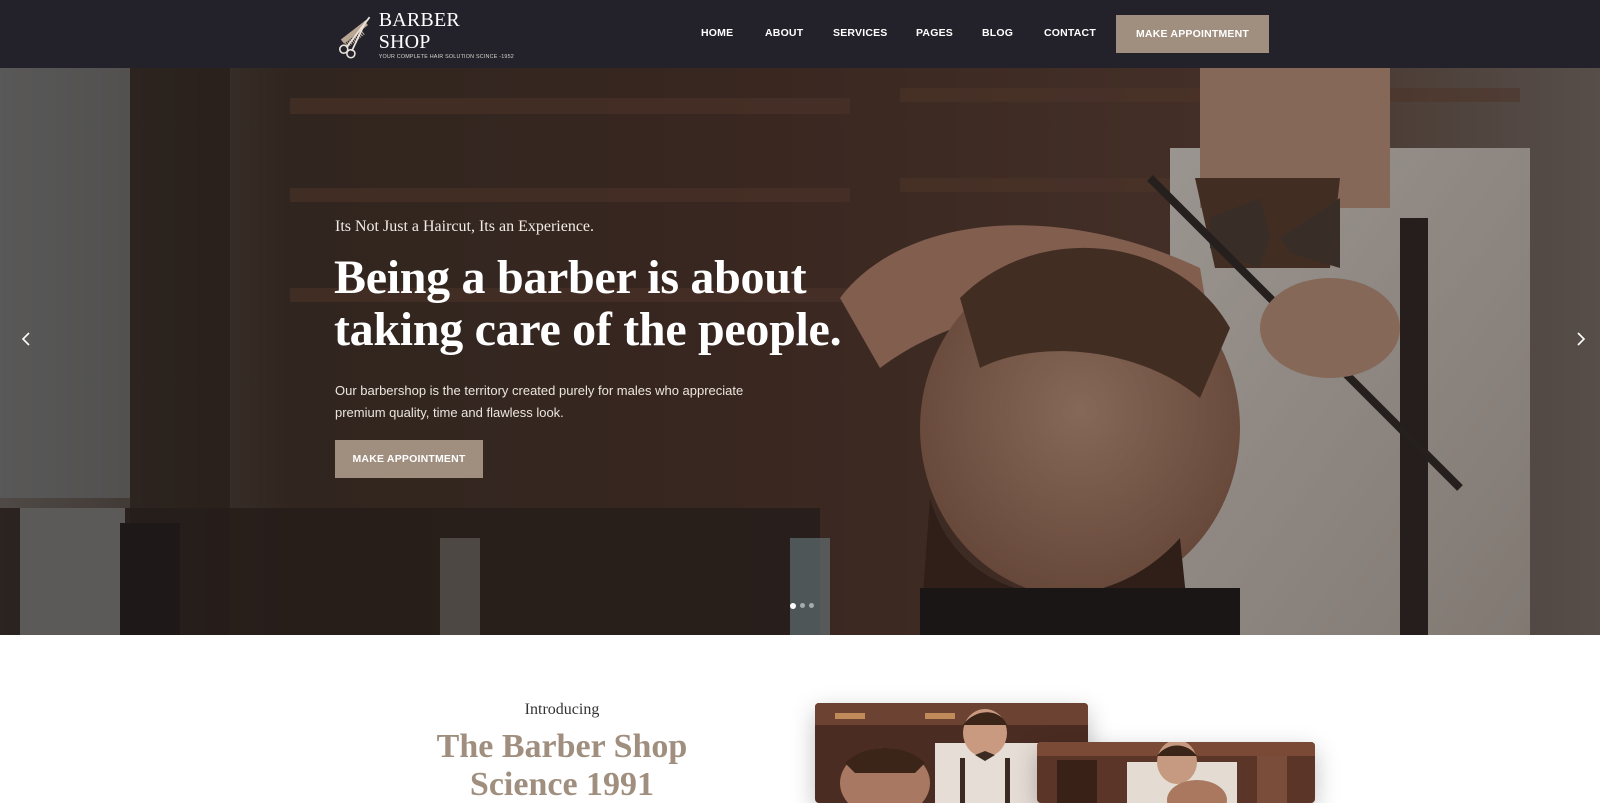  I want to click on nav-pages: PAGES, so click(934, 33).